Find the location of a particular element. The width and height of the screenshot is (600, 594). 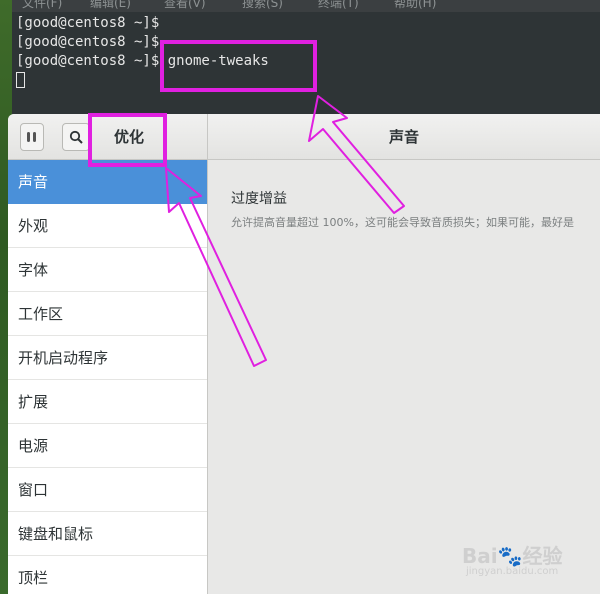

sidebar-item-top-bar: 顶栏 is located at coordinates (107, 575).